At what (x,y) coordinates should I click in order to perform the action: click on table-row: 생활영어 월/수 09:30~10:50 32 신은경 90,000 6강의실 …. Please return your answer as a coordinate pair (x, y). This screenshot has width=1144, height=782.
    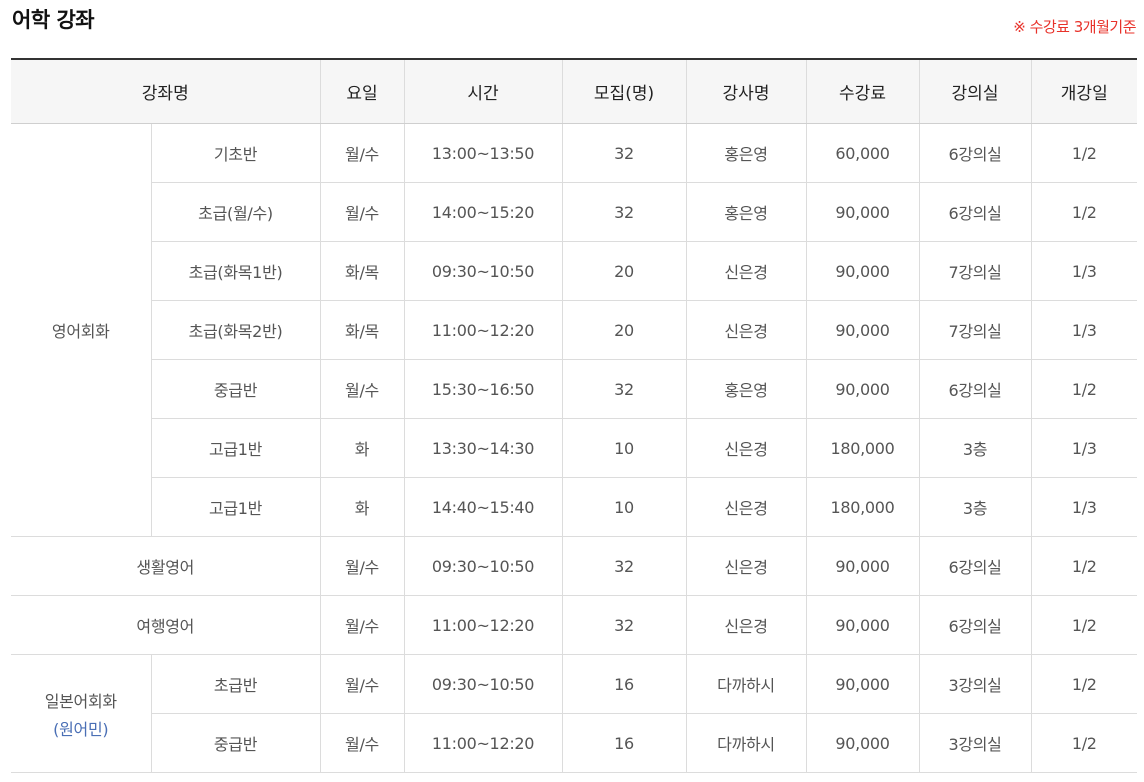
    Looking at the image, I should click on (574, 566).